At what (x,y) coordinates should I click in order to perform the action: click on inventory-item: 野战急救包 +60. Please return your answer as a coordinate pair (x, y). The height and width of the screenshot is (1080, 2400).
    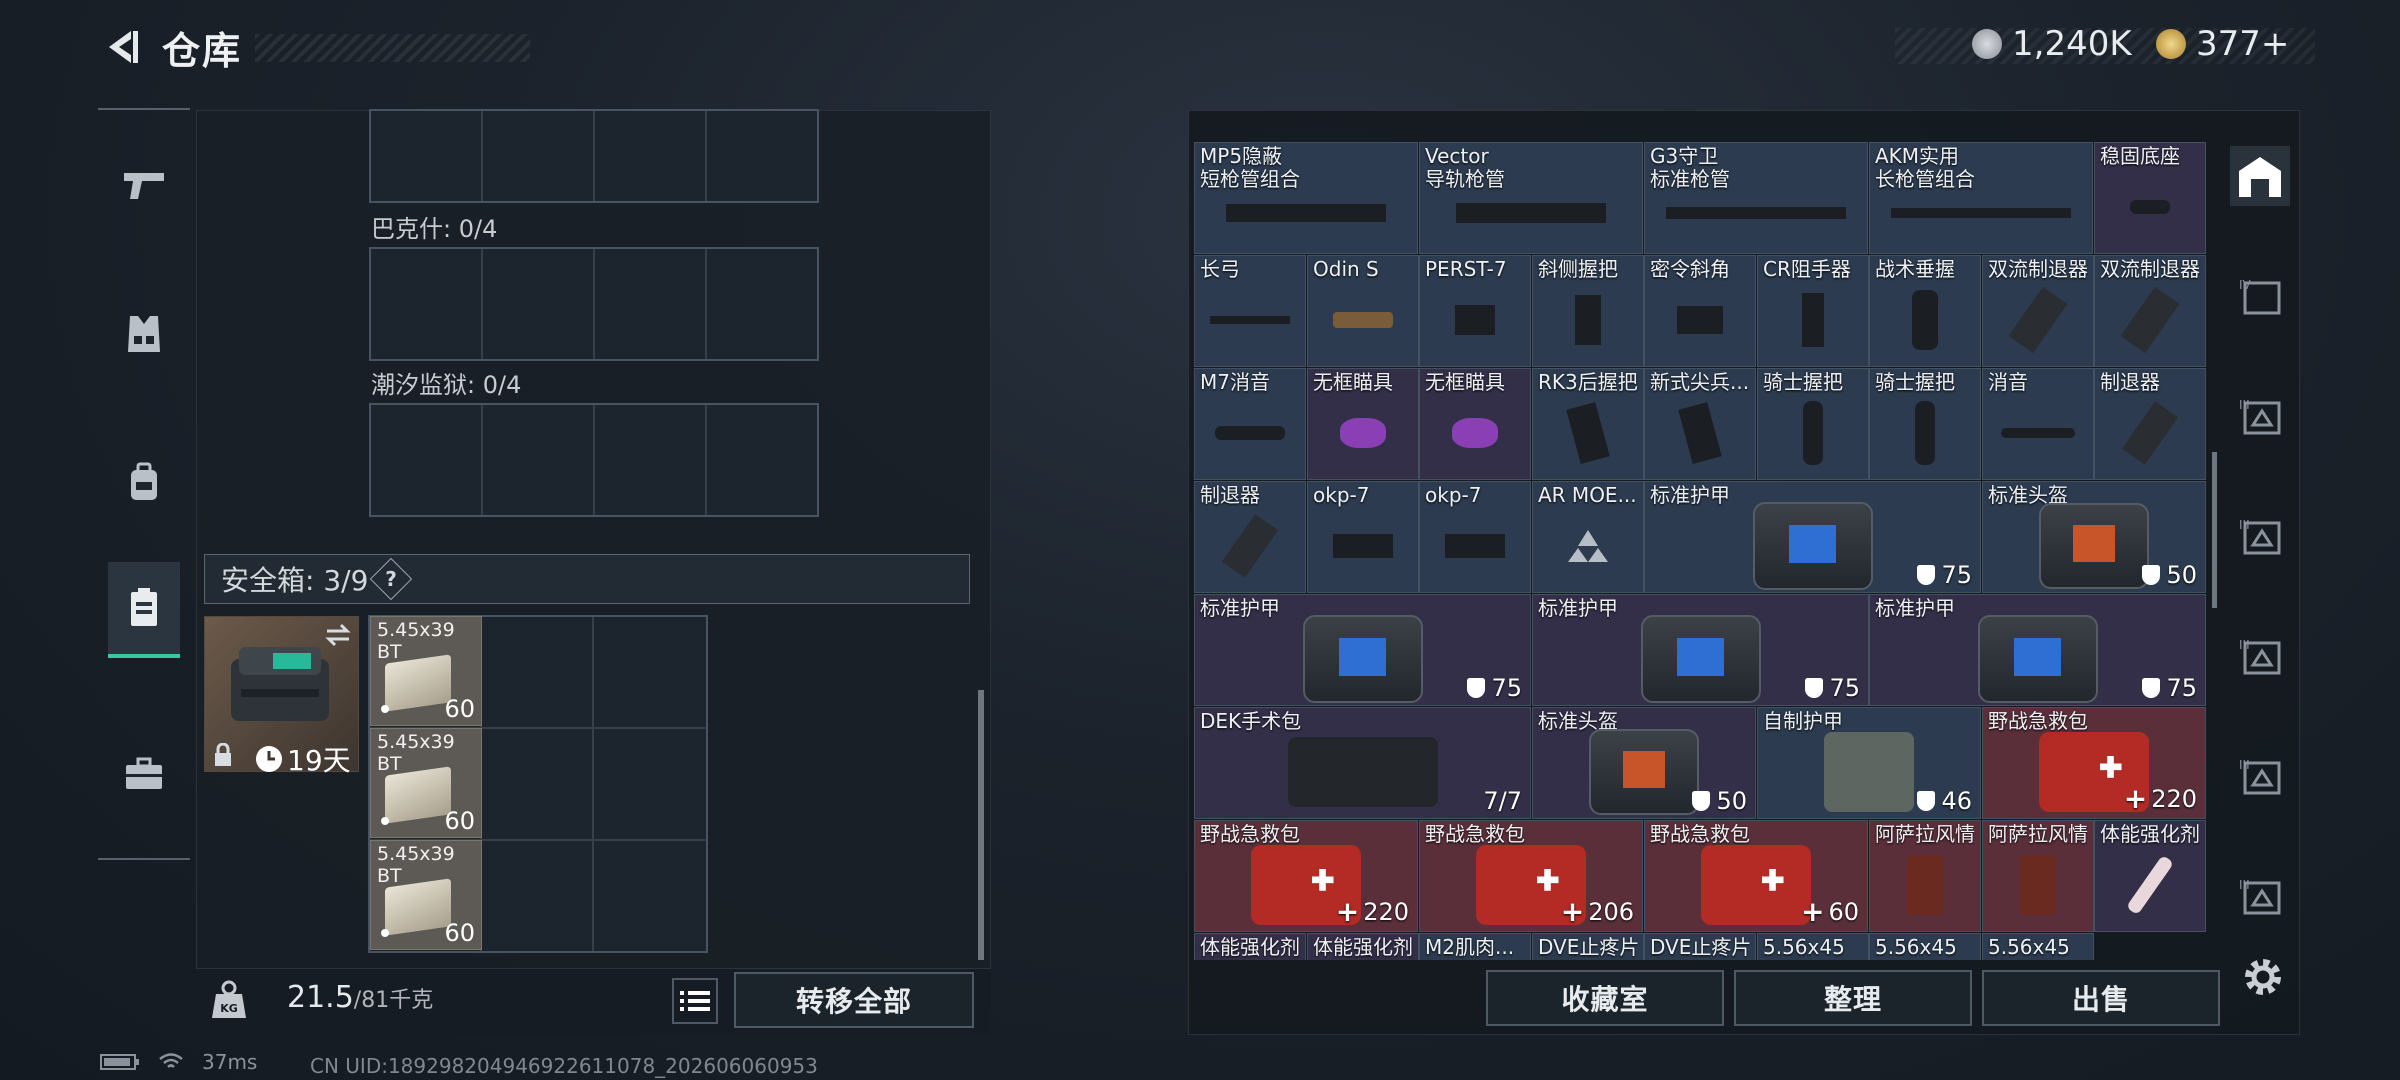
    Looking at the image, I should click on (1756, 876).